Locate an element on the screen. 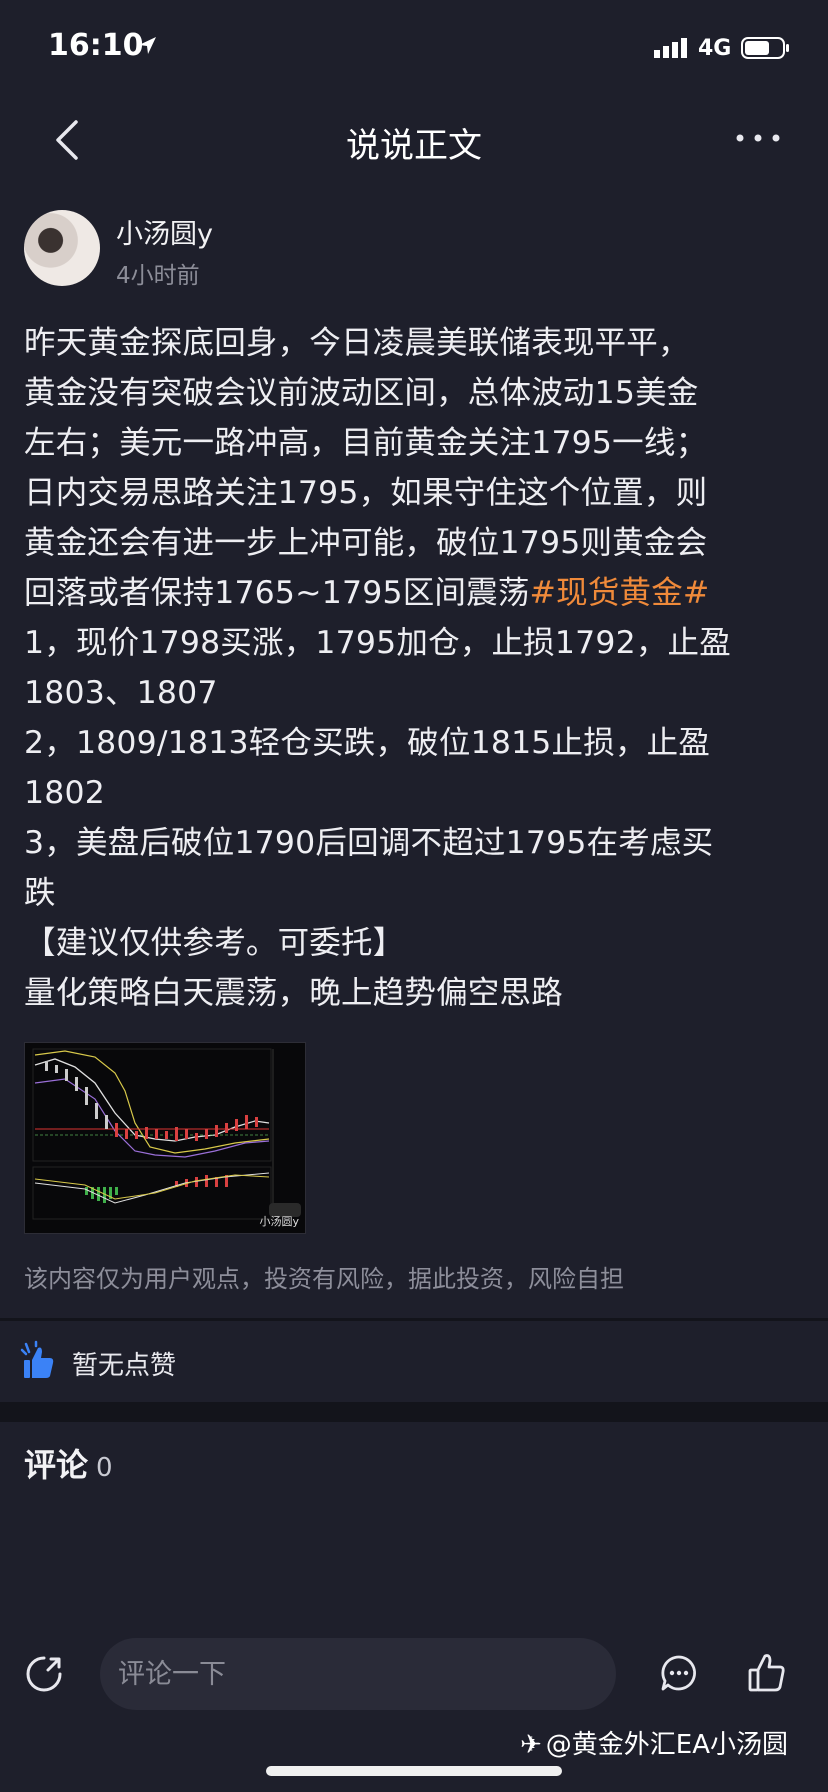 The height and width of the screenshot is (1792, 828). page-title: 说说正文 is located at coordinates (414, 146).